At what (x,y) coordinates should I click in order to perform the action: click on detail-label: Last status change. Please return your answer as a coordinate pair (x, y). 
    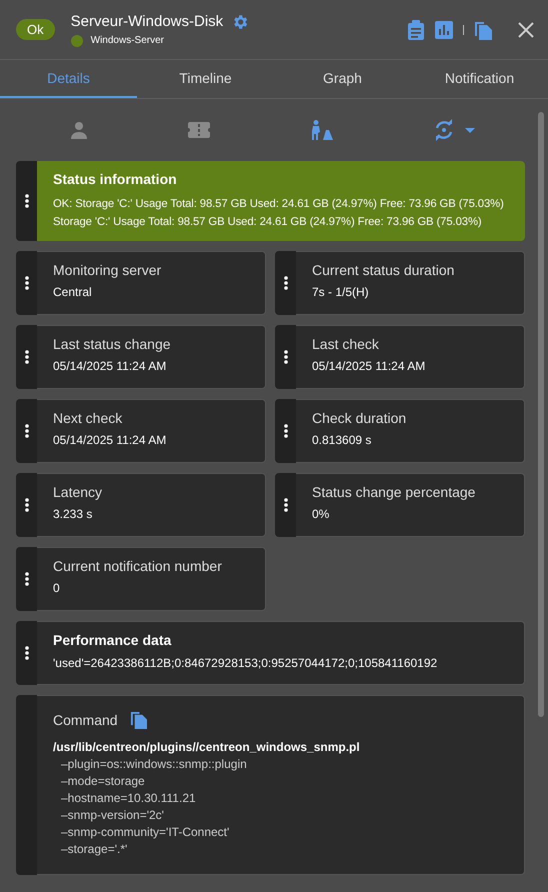
    Looking at the image, I should click on (112, 344).